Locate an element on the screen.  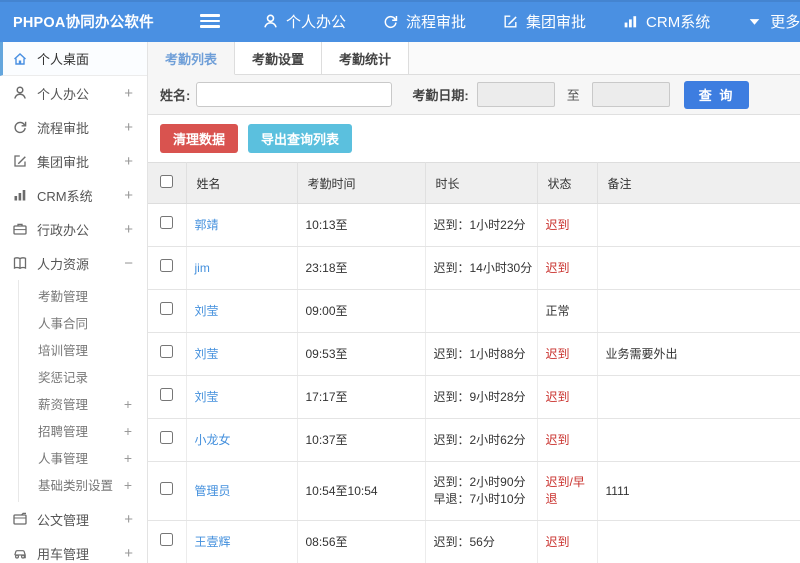
car-icon is located at coordinates (20, 553).